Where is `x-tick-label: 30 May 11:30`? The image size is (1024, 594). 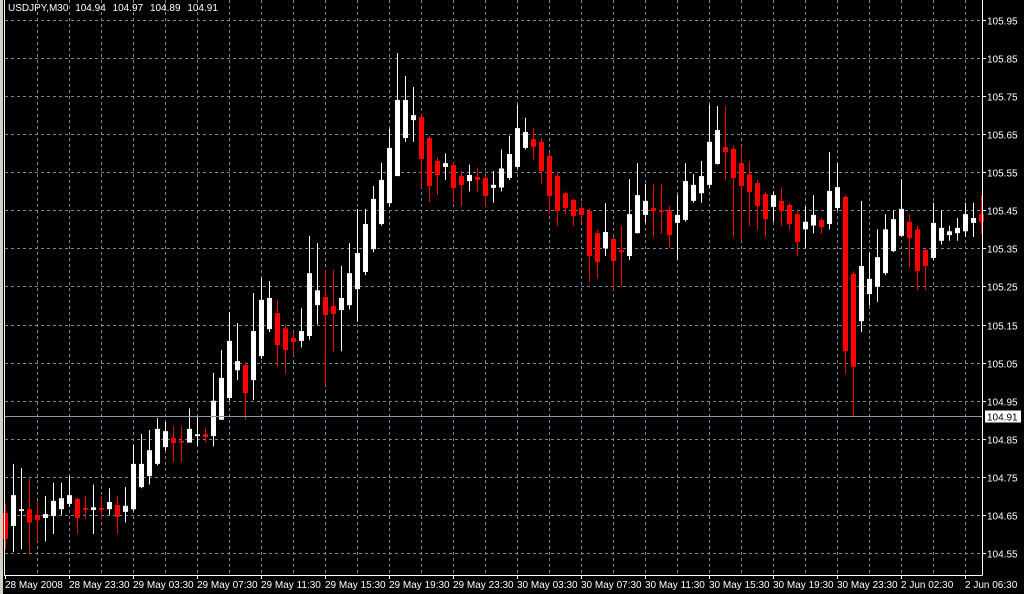 x-tick-label: 30 May 11:30 is located at coordinates (675, 585).